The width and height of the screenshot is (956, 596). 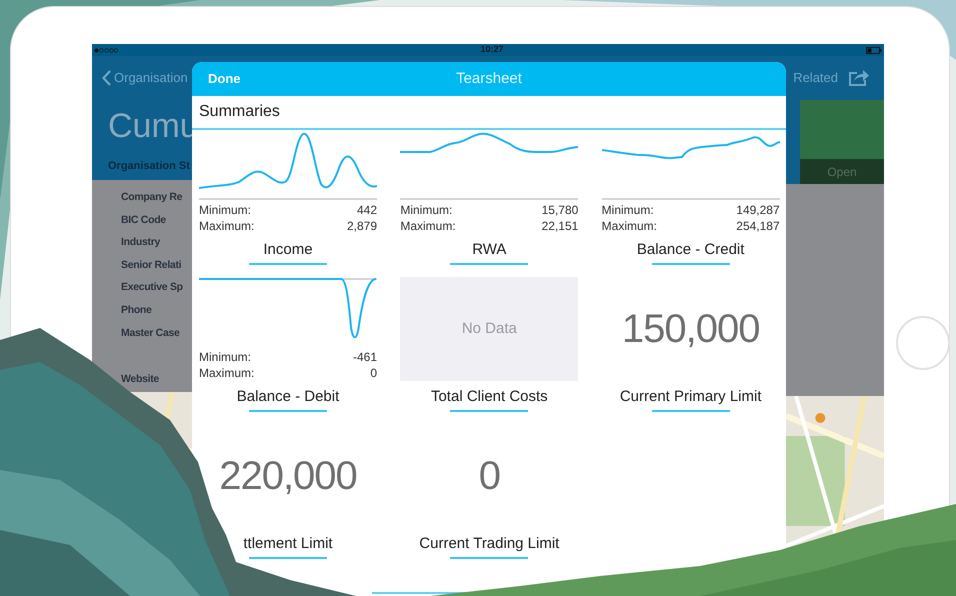 I want to click on tile-title: Balance - Credit, so click(x=690, y=250).